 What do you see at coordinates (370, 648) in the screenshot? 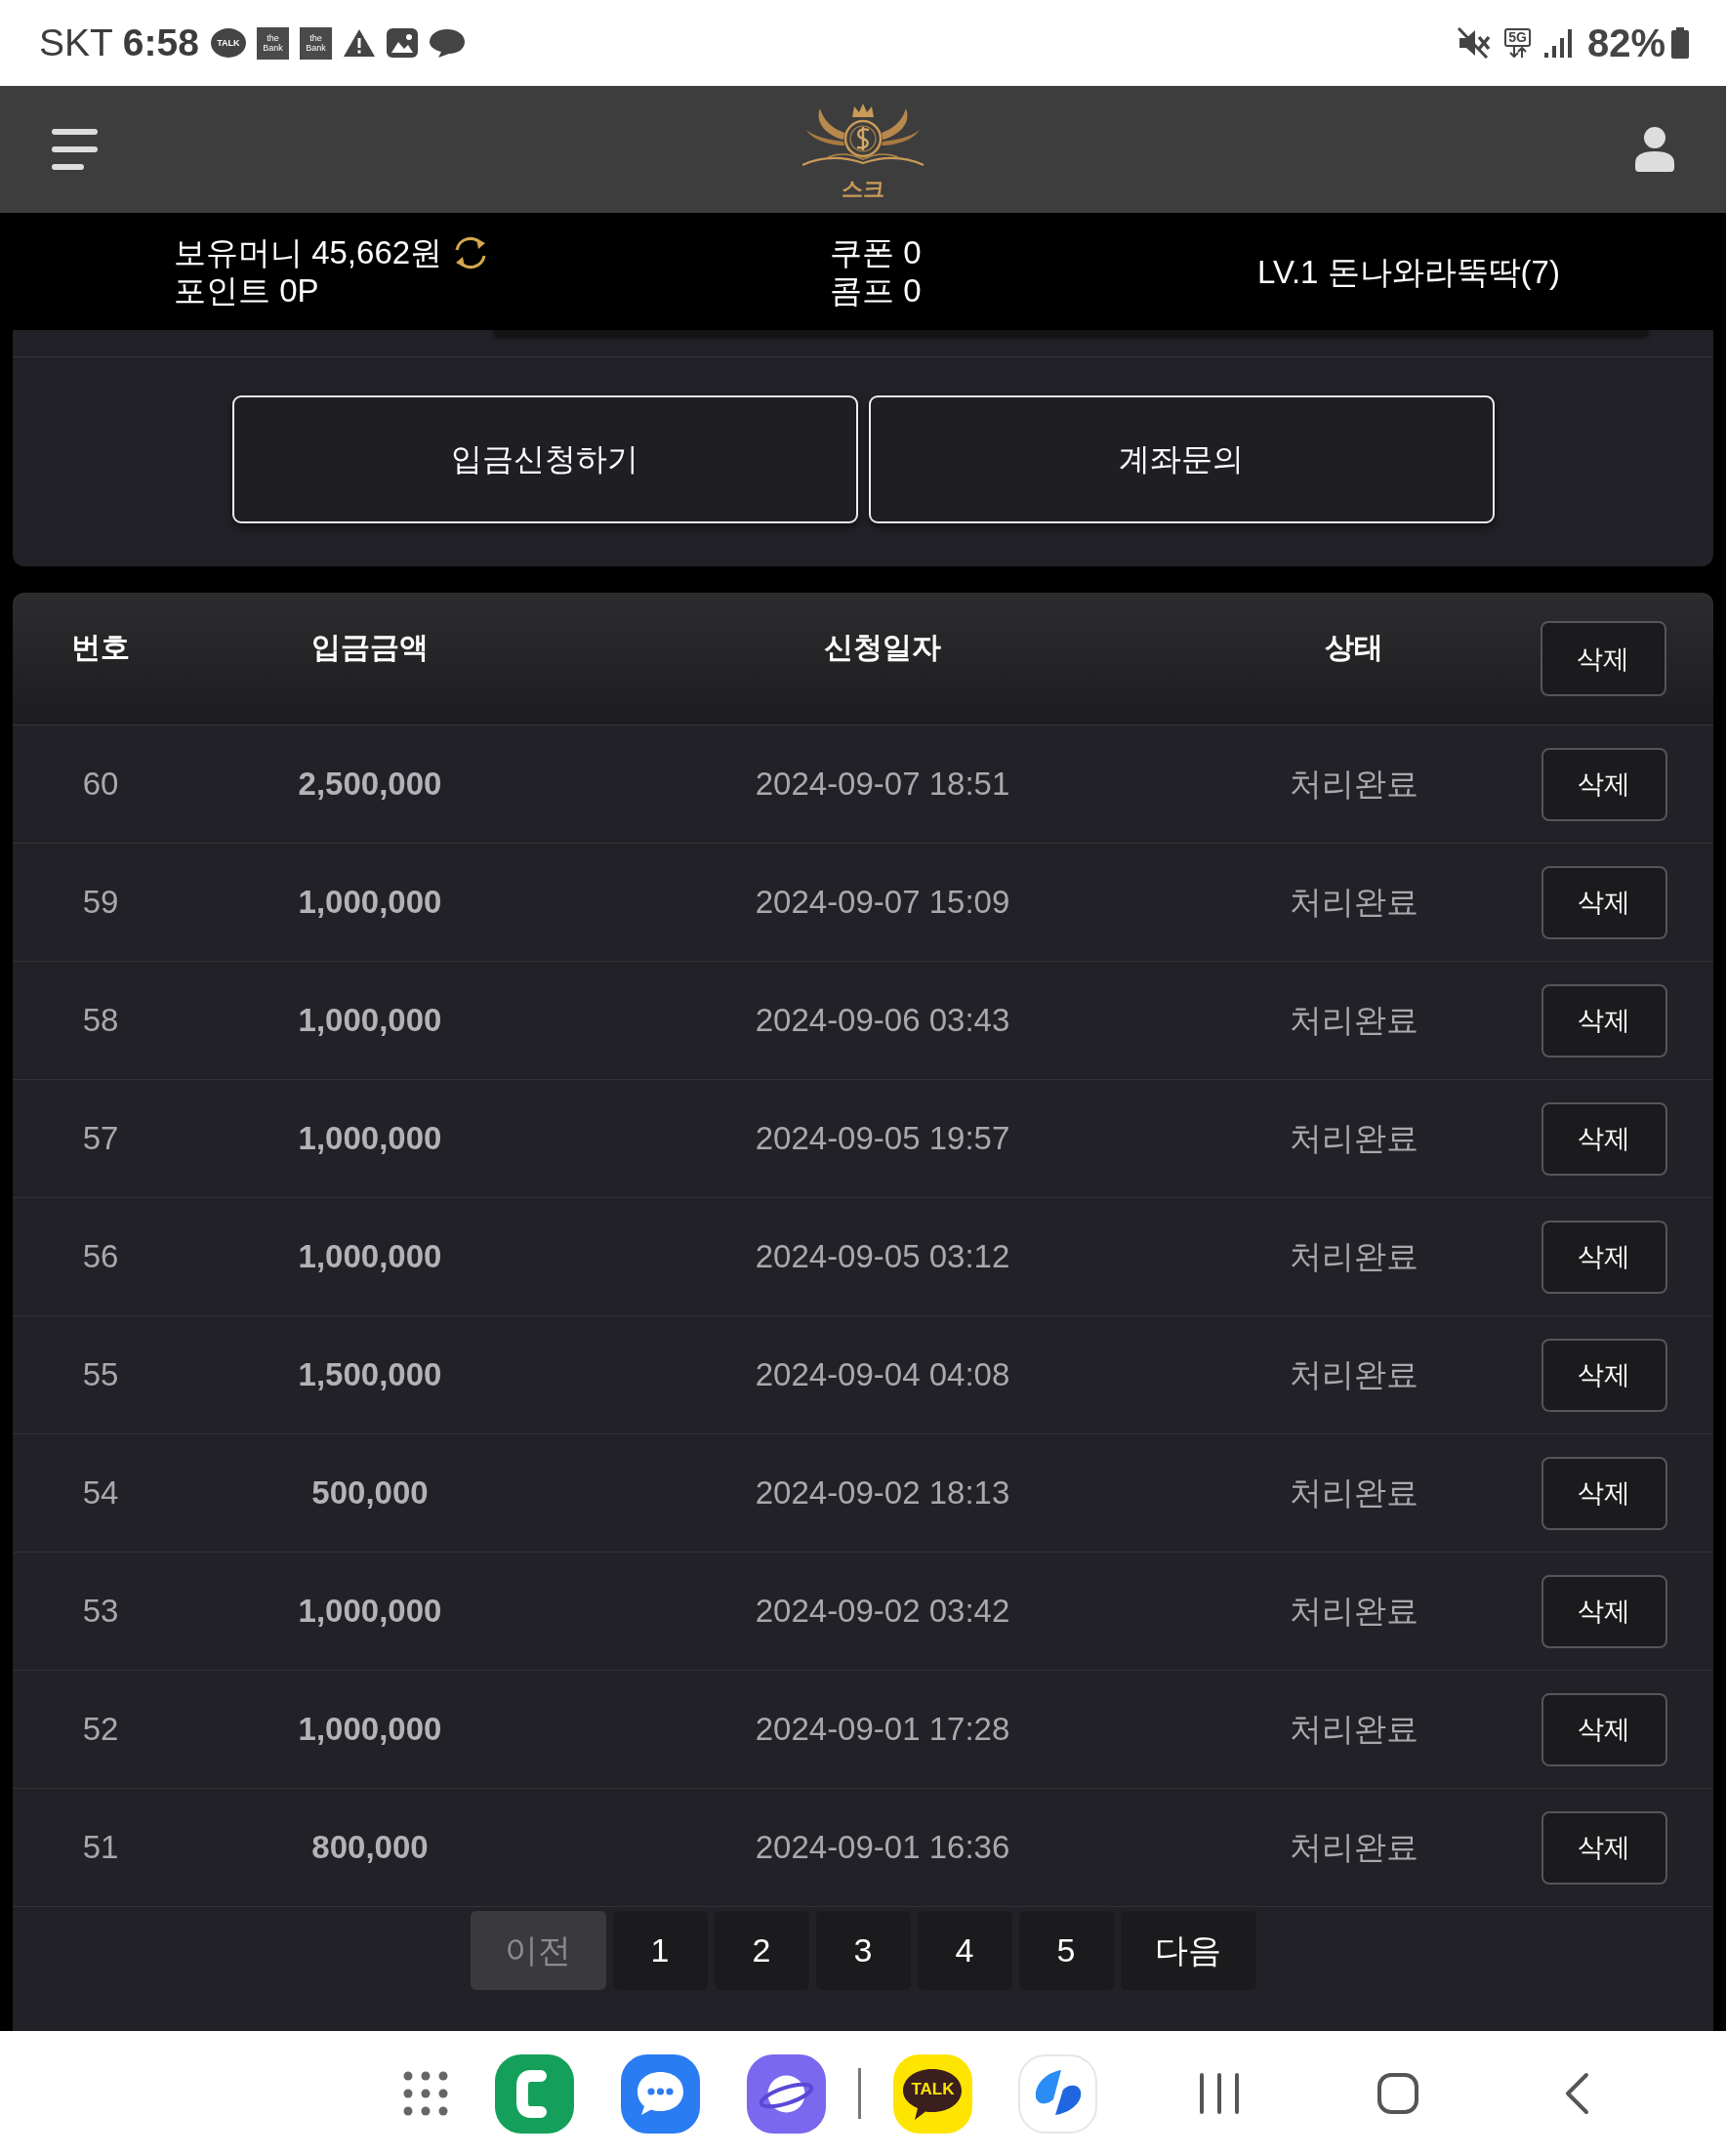
I see `column-header: 입금금액` at bounding box center [370, 648].